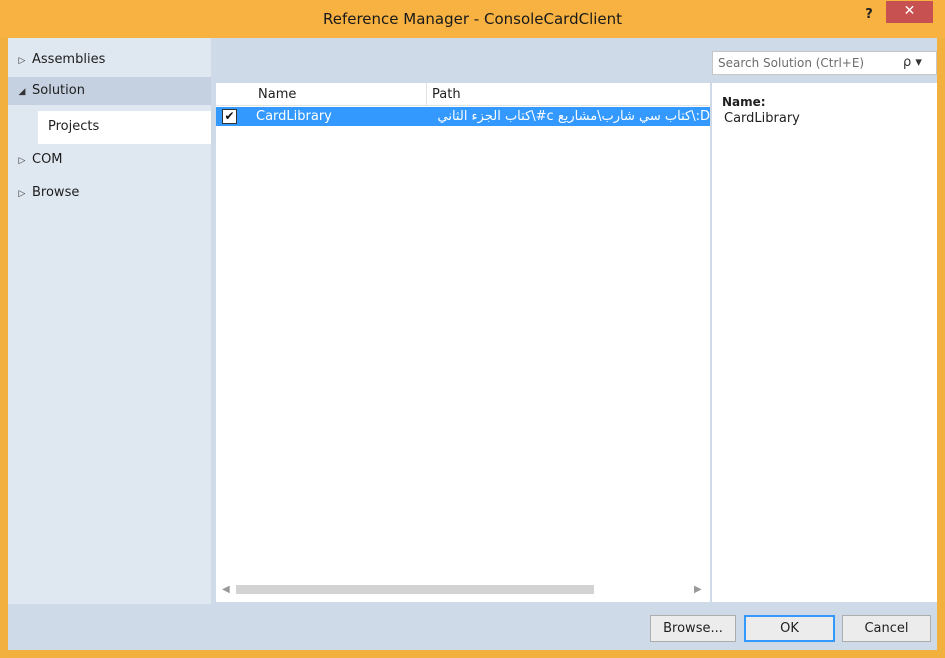  I want to click on column-divider, so click(426, 94).